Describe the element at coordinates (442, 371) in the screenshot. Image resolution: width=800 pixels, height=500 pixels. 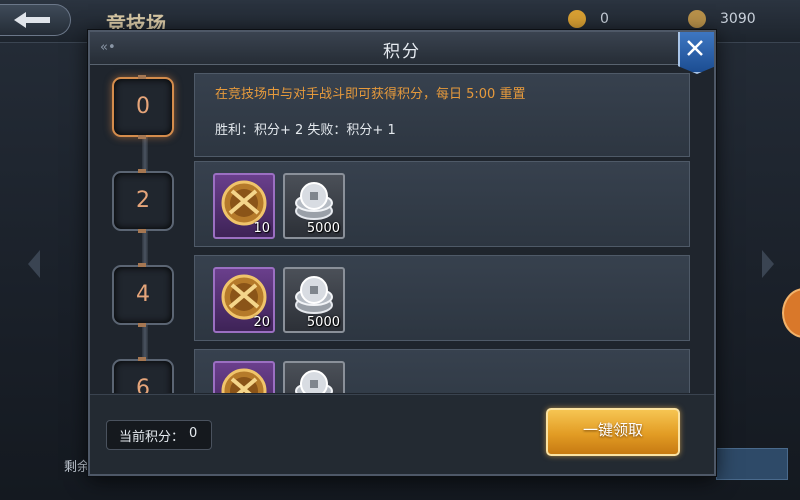
I see `reward-row` at that location.